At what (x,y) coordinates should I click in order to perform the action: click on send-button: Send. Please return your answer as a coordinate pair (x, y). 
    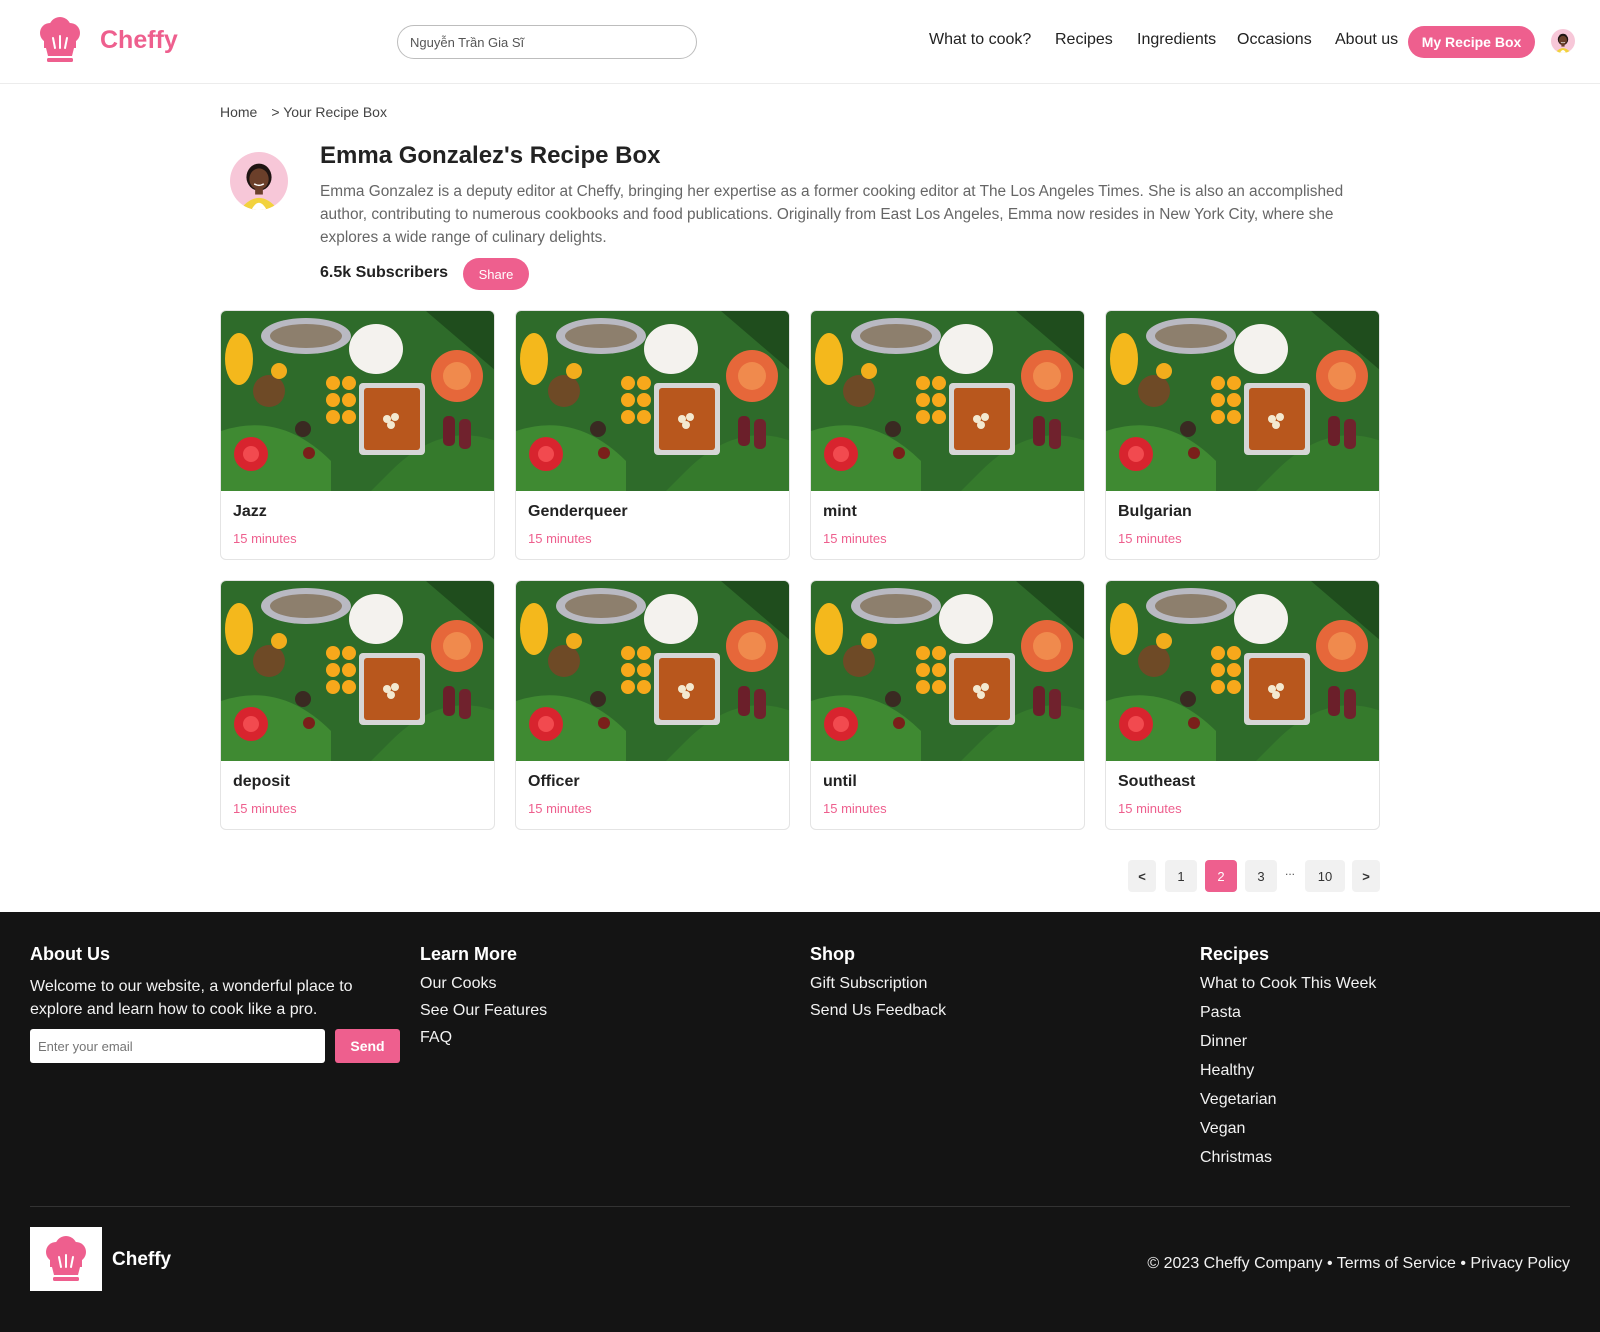
    Looking at the image, I should click on (367, 1046).